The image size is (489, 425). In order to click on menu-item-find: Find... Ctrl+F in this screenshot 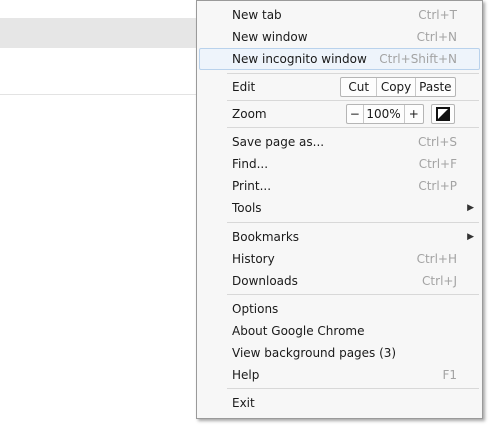, I will do `click(339, 164)`.